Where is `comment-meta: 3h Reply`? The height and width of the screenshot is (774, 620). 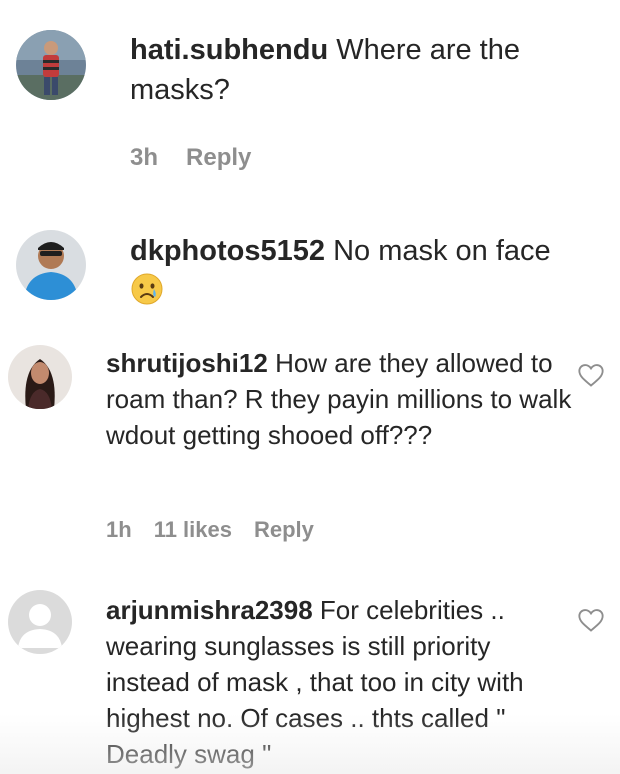 comment-meta: 3h Reply is located at coordinates (190, 158).